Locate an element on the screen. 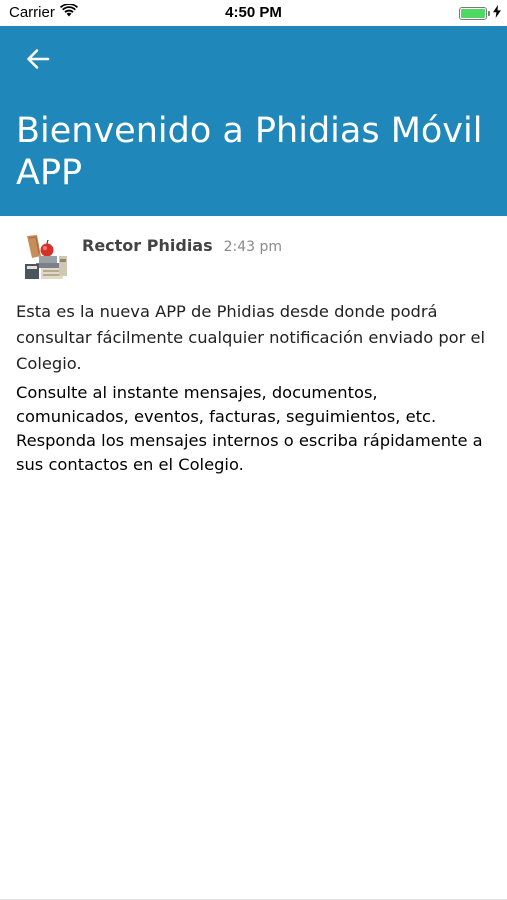  status-right is located at coordinates (480, 13).